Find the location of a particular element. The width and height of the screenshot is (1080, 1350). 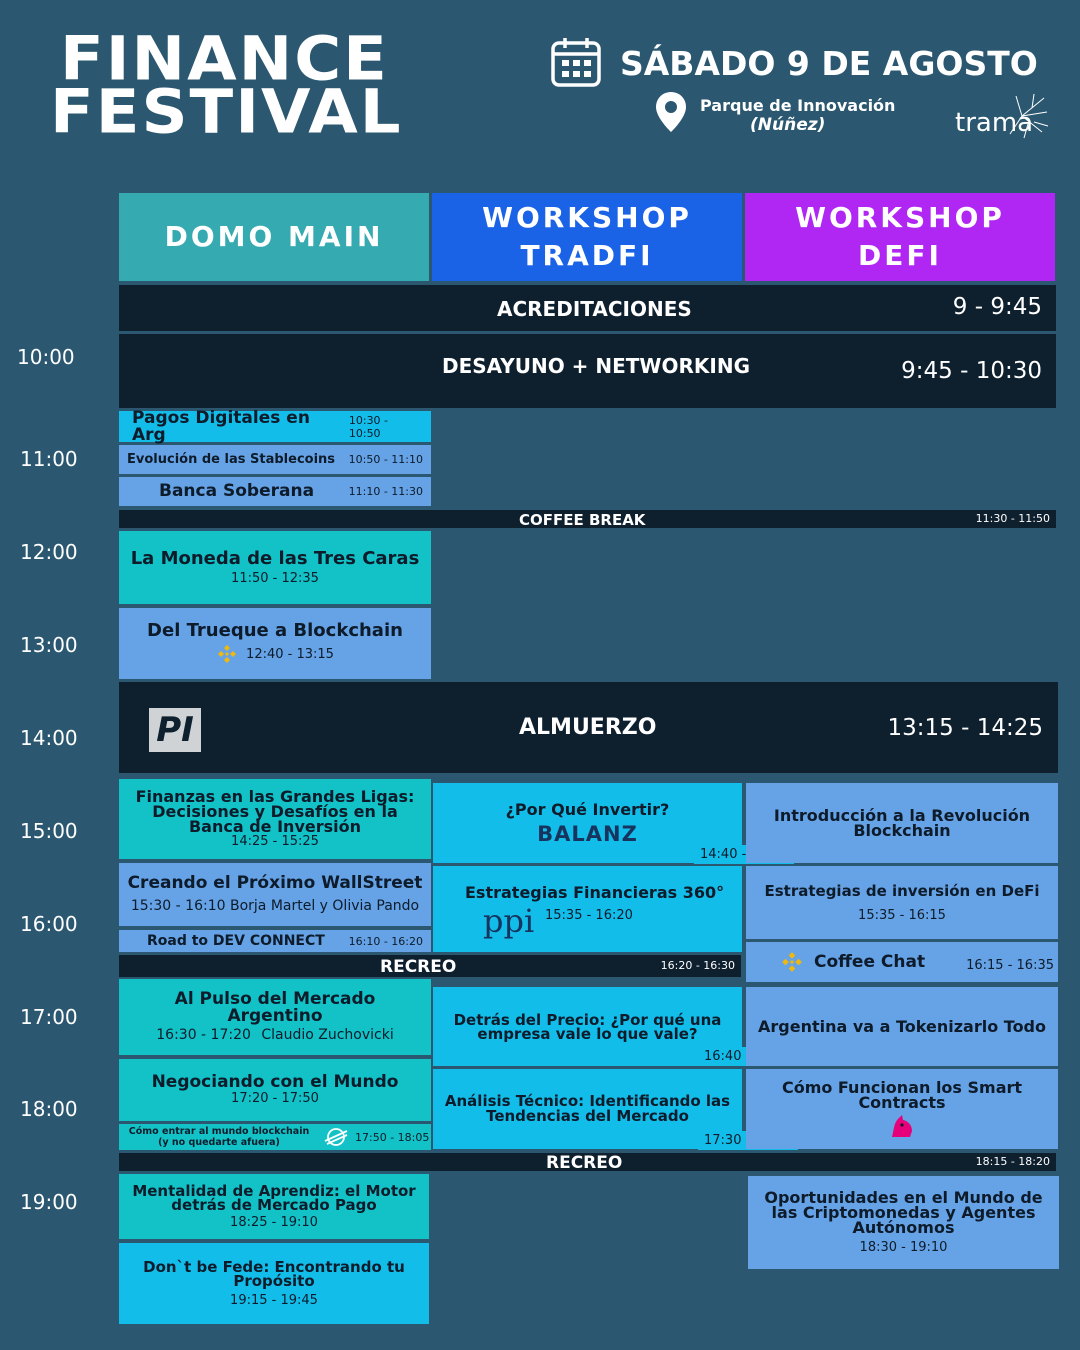

hour-label: 14:00 is located at coordinates (49, 738).